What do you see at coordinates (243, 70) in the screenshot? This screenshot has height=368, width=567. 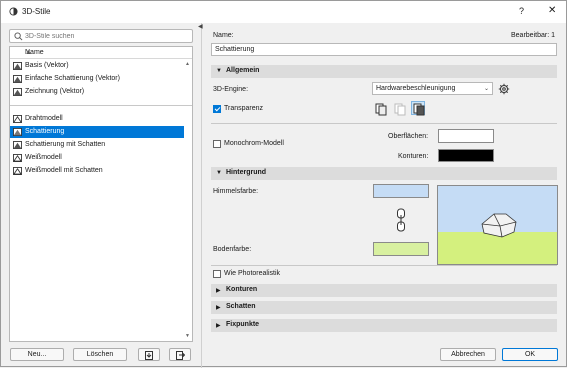 I see `section-general-title: Allgemein` at bounding box center [243, 70].